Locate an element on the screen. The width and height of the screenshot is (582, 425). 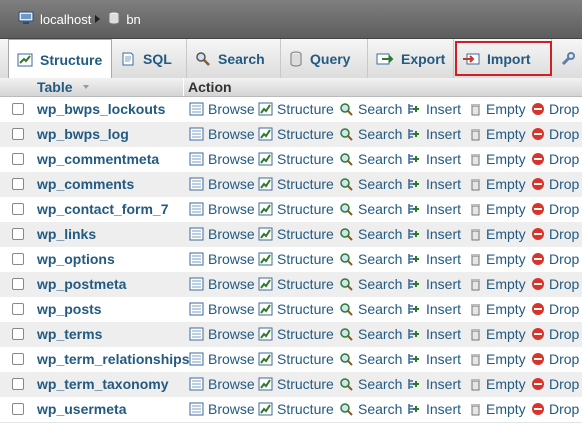
table-name-link: wp_usermeta is located at coordinates (81, 409).